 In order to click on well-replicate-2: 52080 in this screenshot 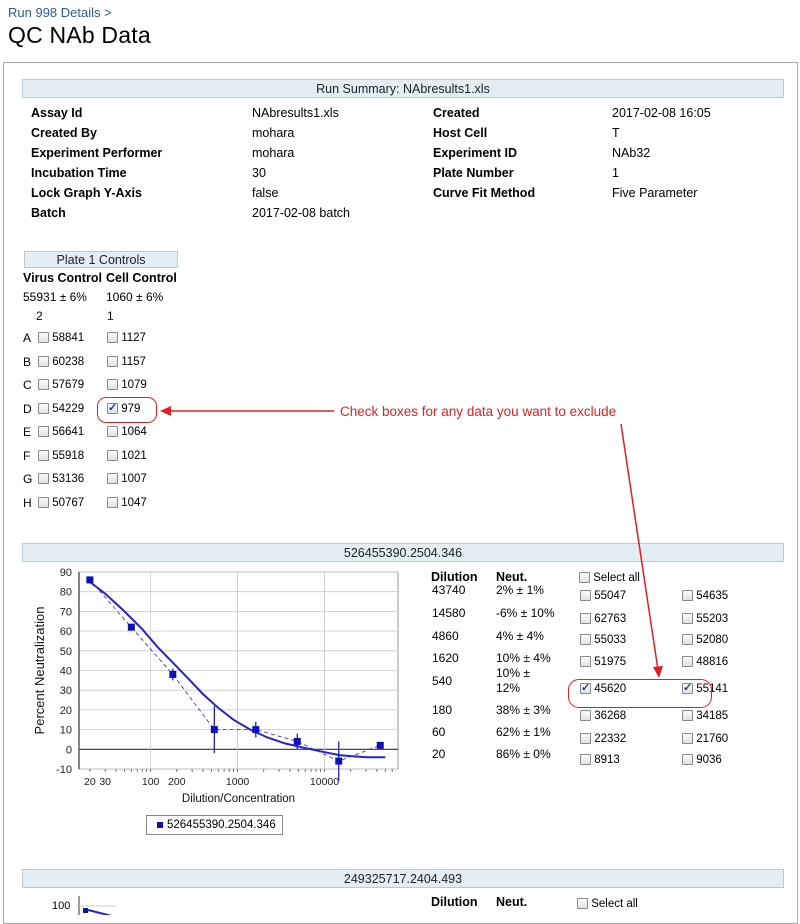, I will do `click(705, 640)`.